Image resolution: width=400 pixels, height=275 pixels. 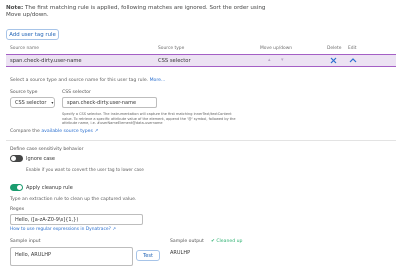 What do you see at coordinates (16, 187) in the screenshot?
I see `apply-cleanup-toggle` at bounding box center [16, 187].